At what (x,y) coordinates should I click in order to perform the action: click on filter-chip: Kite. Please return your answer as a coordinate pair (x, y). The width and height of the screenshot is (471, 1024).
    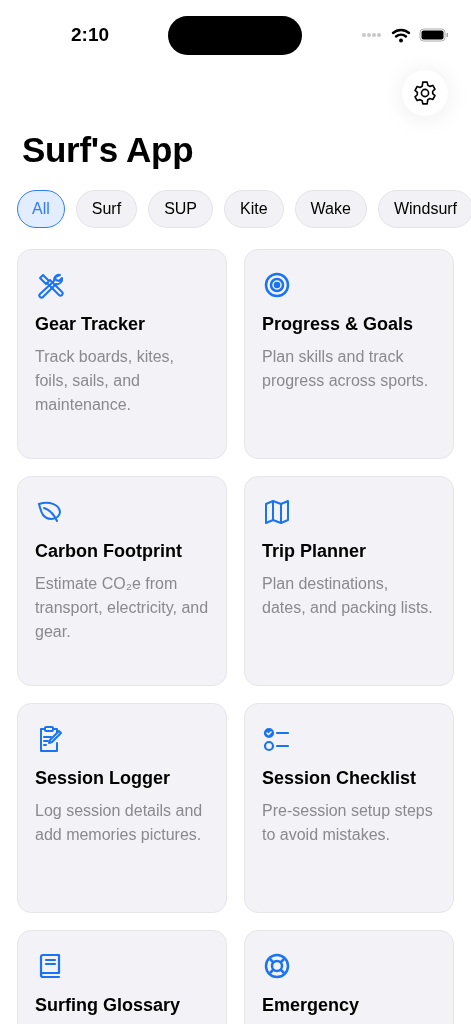
    Looking at the image, I should click on (254, 209).